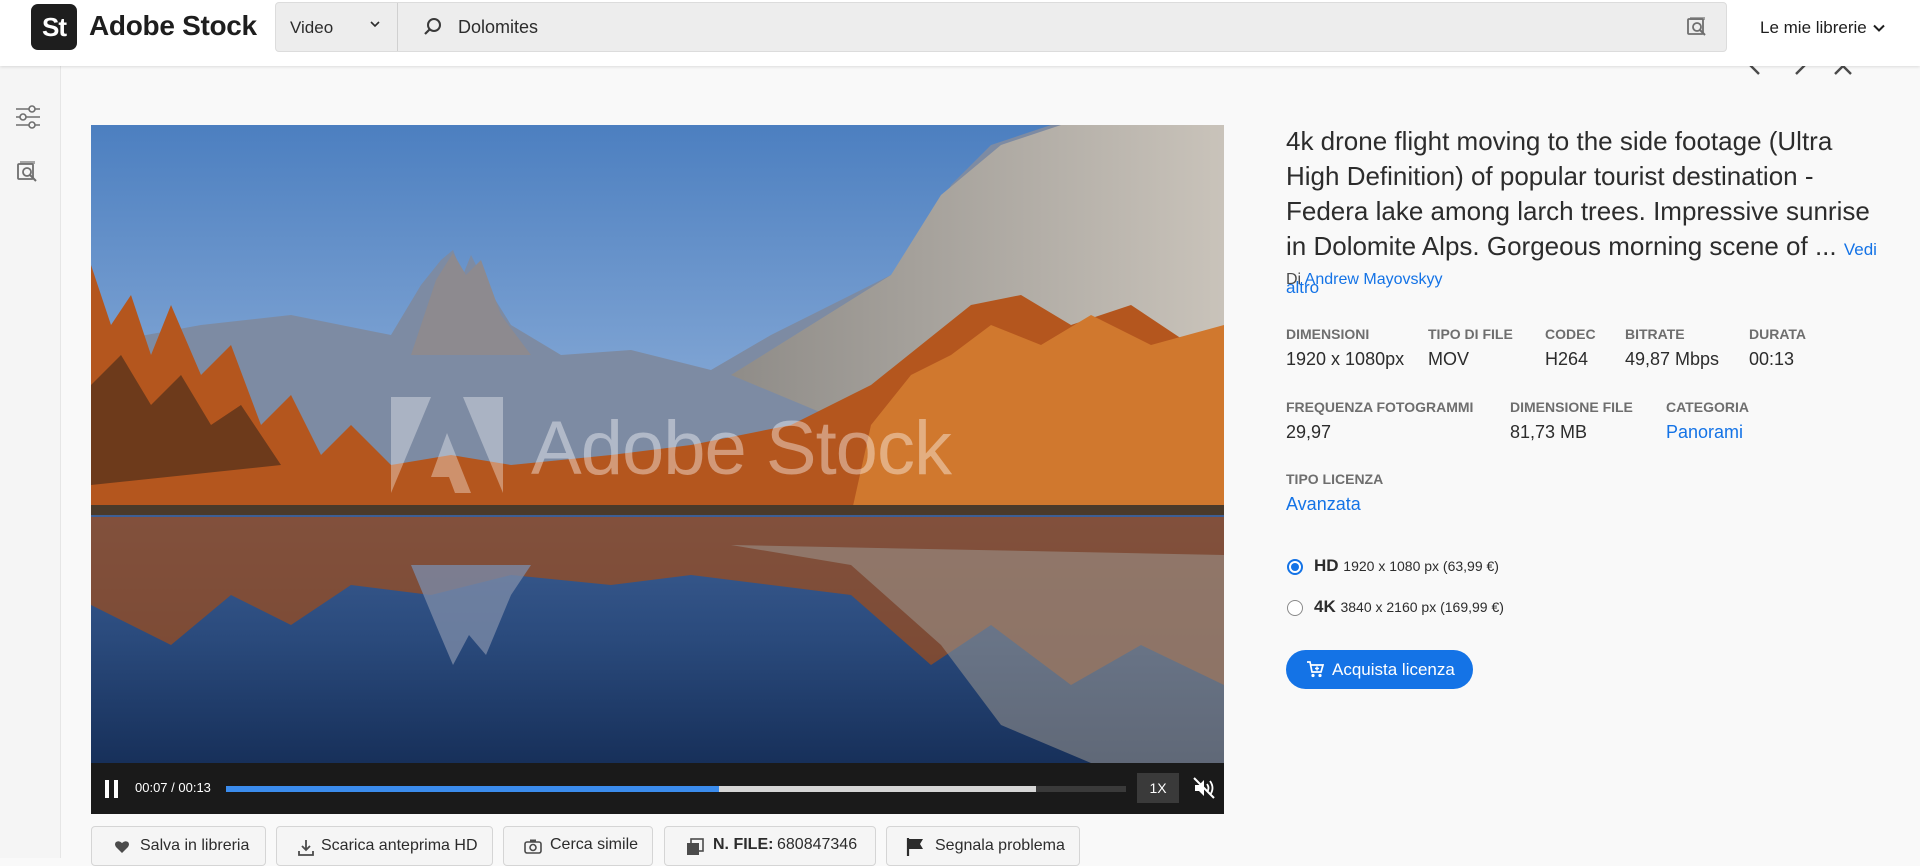  What do you see at coordinates (173, 787) in the screenshot?
I see `playback-time: 00:07 / 00:13` at bounding box center [173, 787].